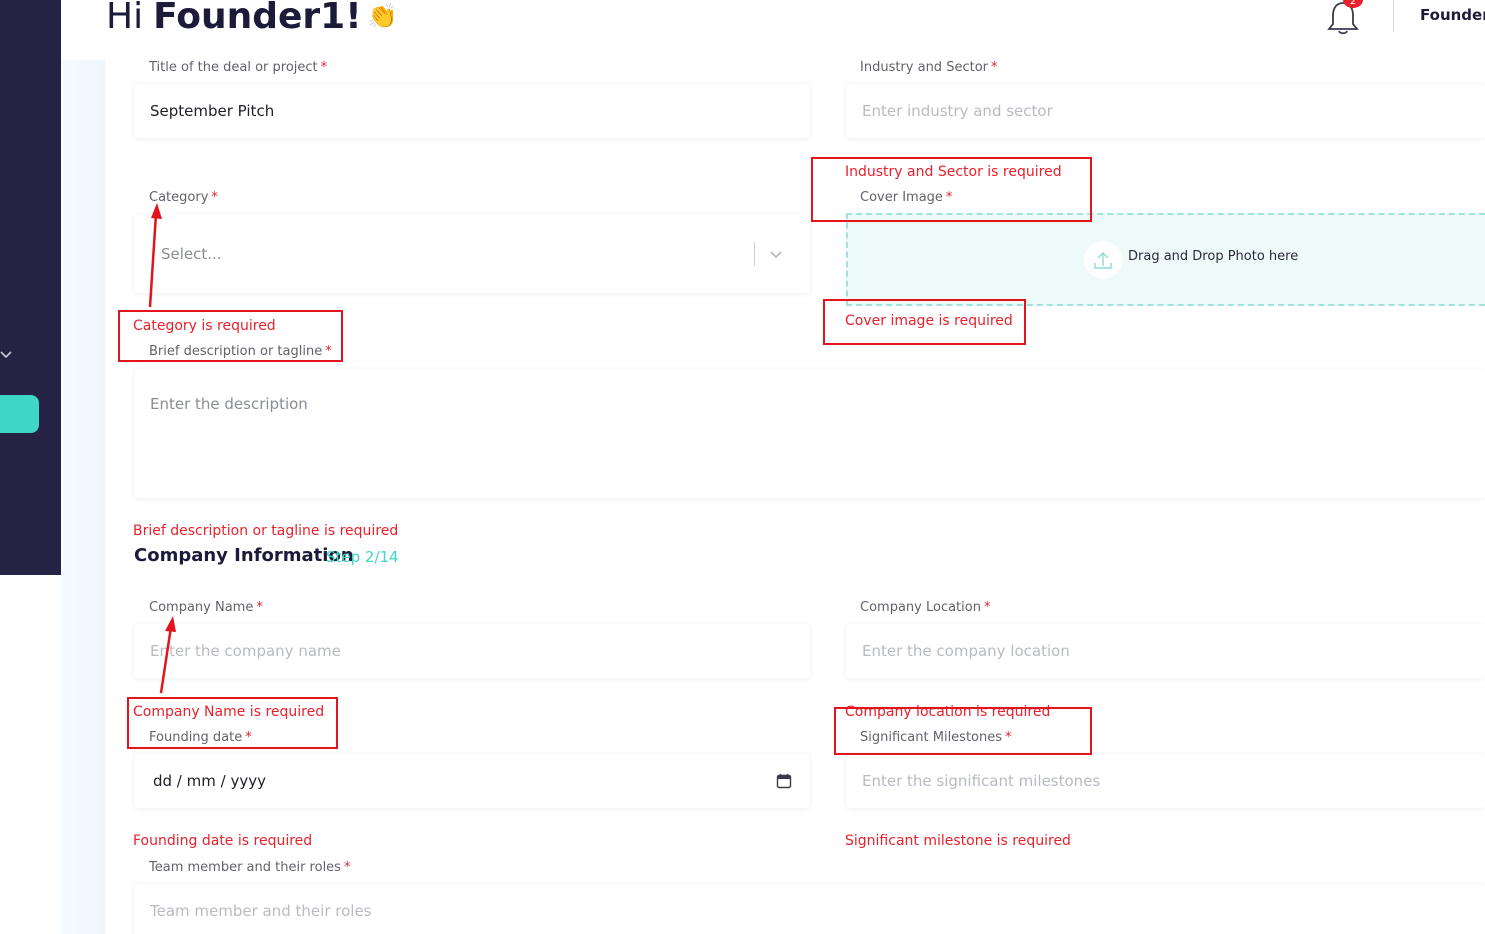 The height and width of the screenshot is (934, 1485). I want to click on description-placeholder: Enter the description, so click(229, 404).